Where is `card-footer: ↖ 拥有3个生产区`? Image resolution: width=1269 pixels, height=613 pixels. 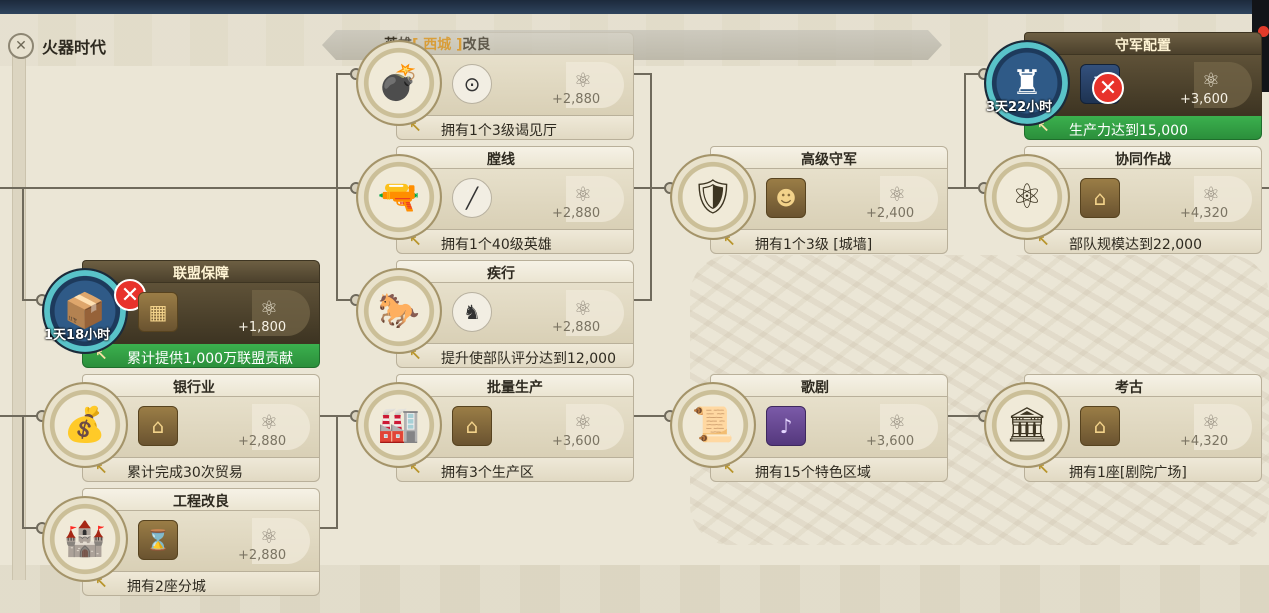 card-footer: ↖ 拥有3个生产区 is located at coordinates (515, 470).